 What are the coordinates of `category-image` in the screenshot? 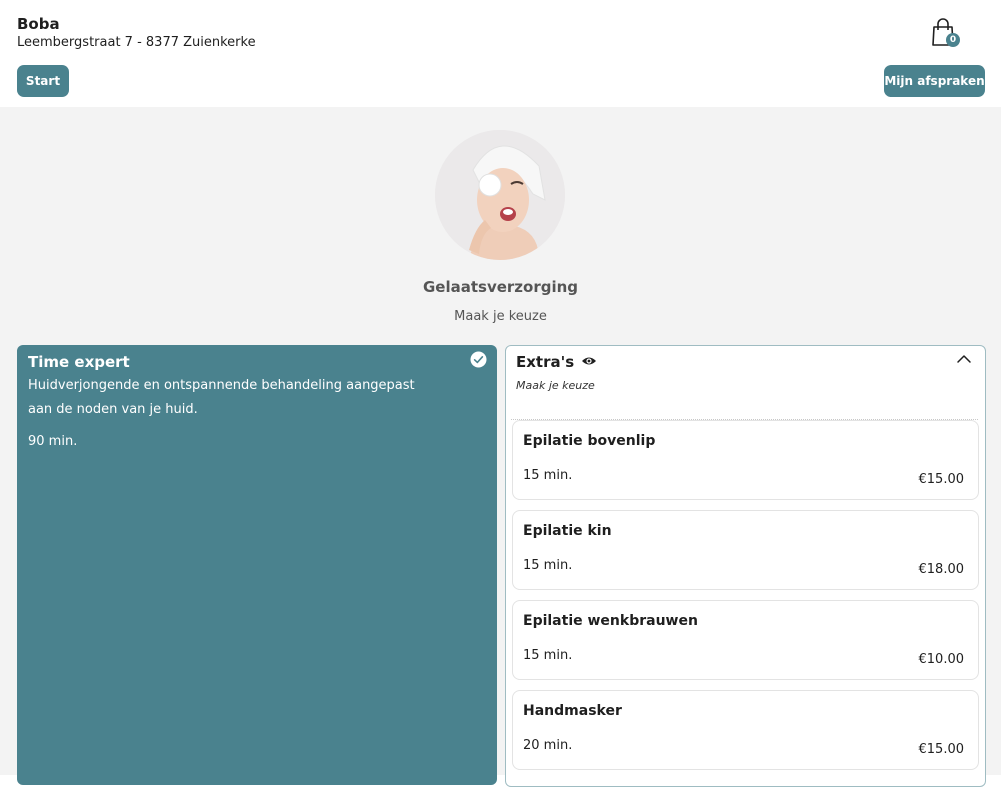 It's located at (500, 195).